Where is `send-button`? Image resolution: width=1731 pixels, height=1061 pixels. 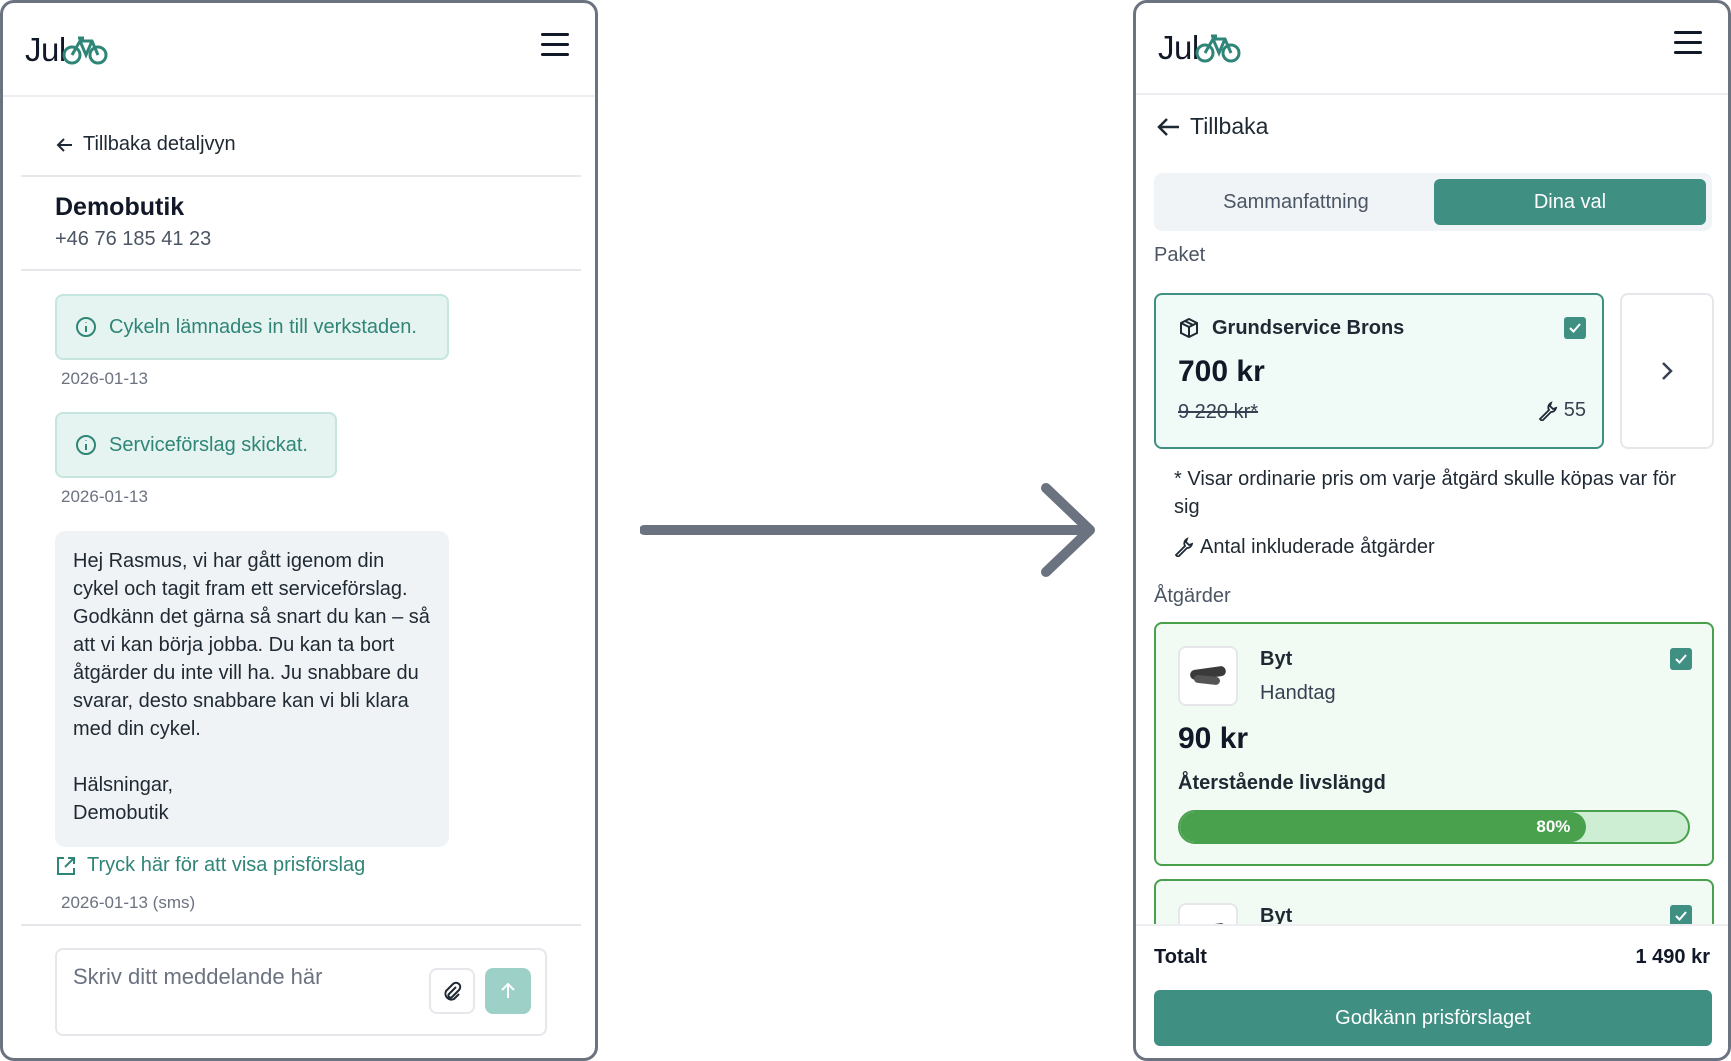 send-button is located at coordinates (508, 991).